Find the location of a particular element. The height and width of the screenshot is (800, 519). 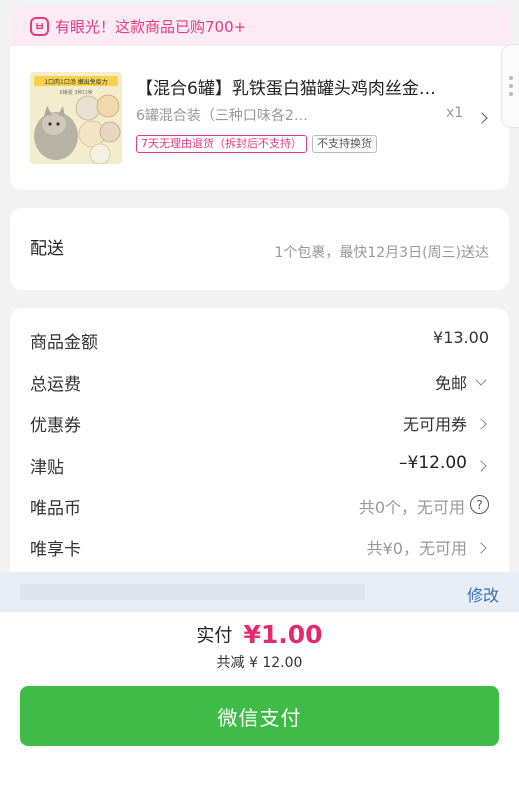

thumb-headline: 1口肉1口汤 嫩出免疫力 is located at coordinates (76, 82).